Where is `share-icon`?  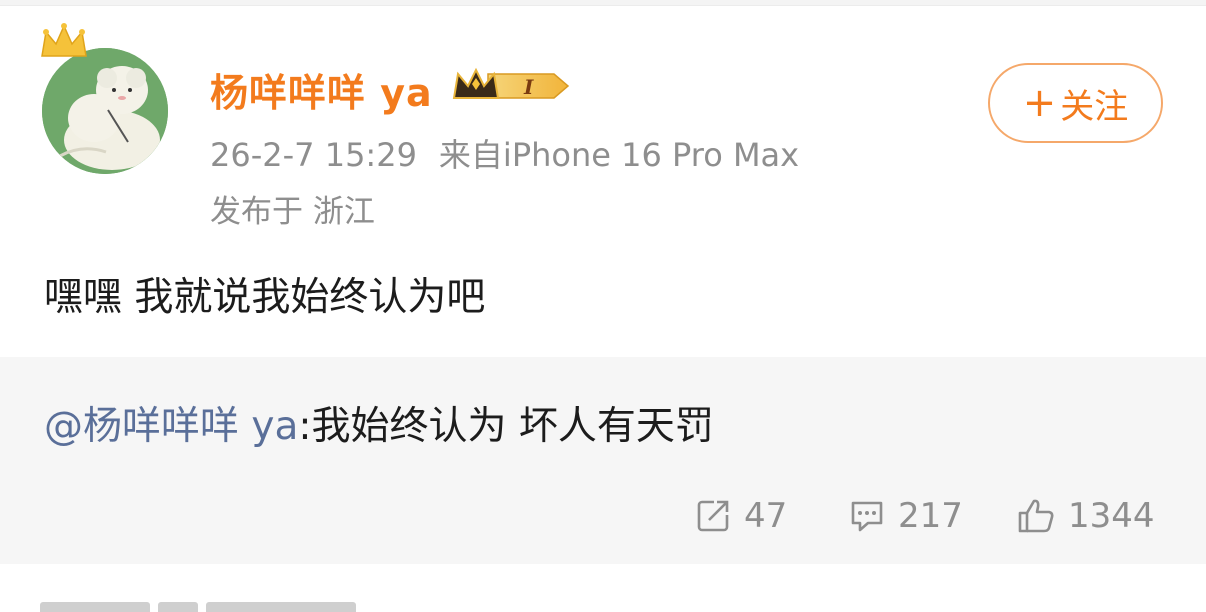
share-icon is located at coordinates (713, 516).